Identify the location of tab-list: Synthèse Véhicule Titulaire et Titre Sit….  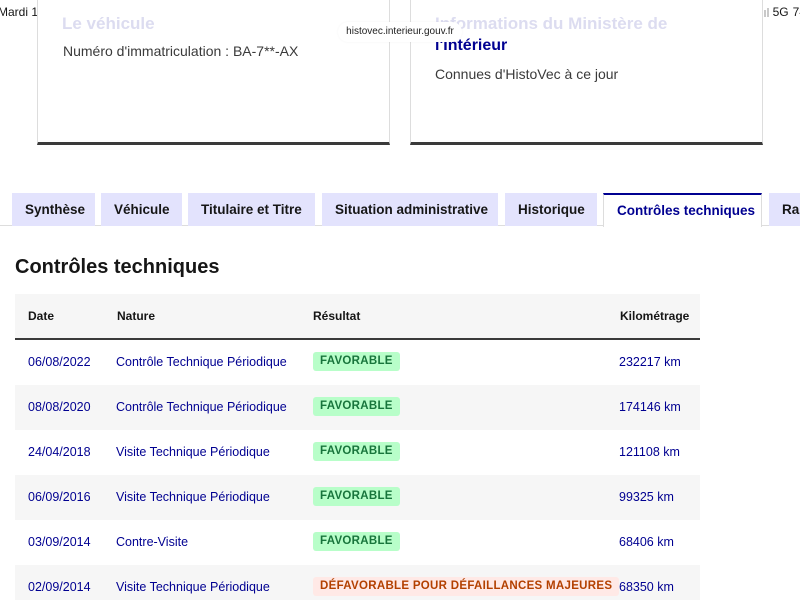
(400, 210).